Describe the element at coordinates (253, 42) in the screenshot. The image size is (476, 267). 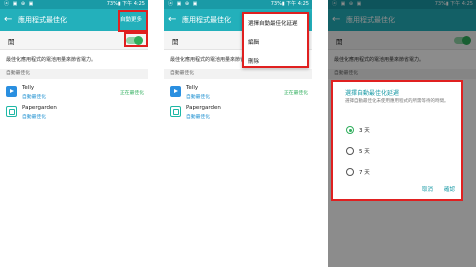
I see `menu-item-edit: 編輯` at that location.